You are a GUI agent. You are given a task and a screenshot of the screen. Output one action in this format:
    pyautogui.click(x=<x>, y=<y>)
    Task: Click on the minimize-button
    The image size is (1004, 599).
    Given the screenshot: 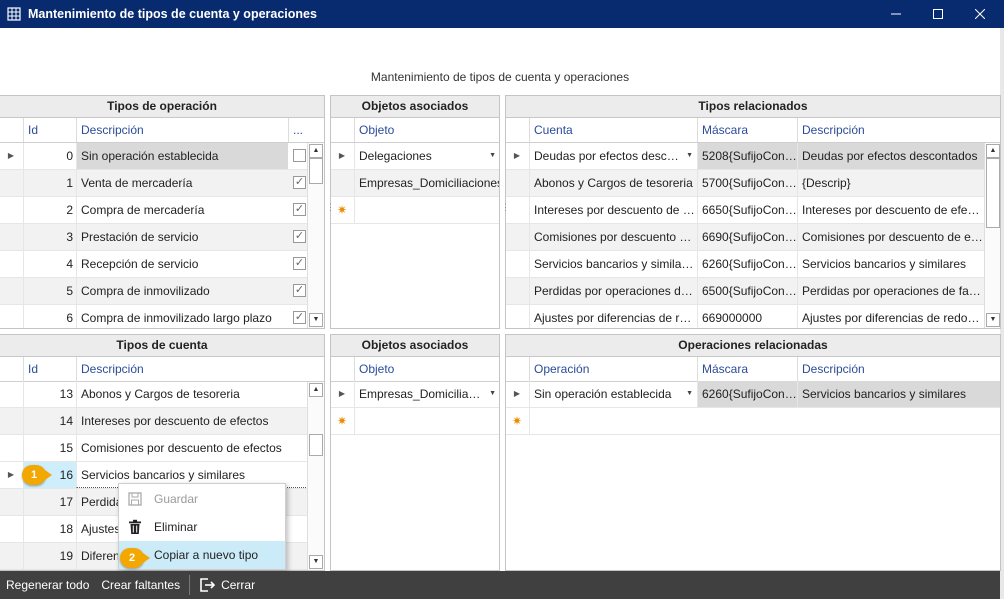 What is the action you would take?
    pyautogui.click(x=896, y=14)
    